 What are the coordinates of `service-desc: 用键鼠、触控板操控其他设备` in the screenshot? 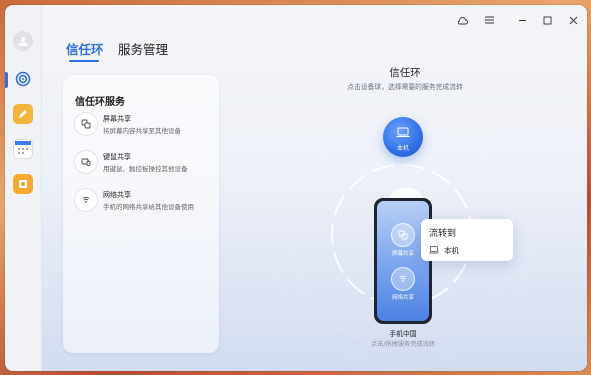 It's located at (145, 169).